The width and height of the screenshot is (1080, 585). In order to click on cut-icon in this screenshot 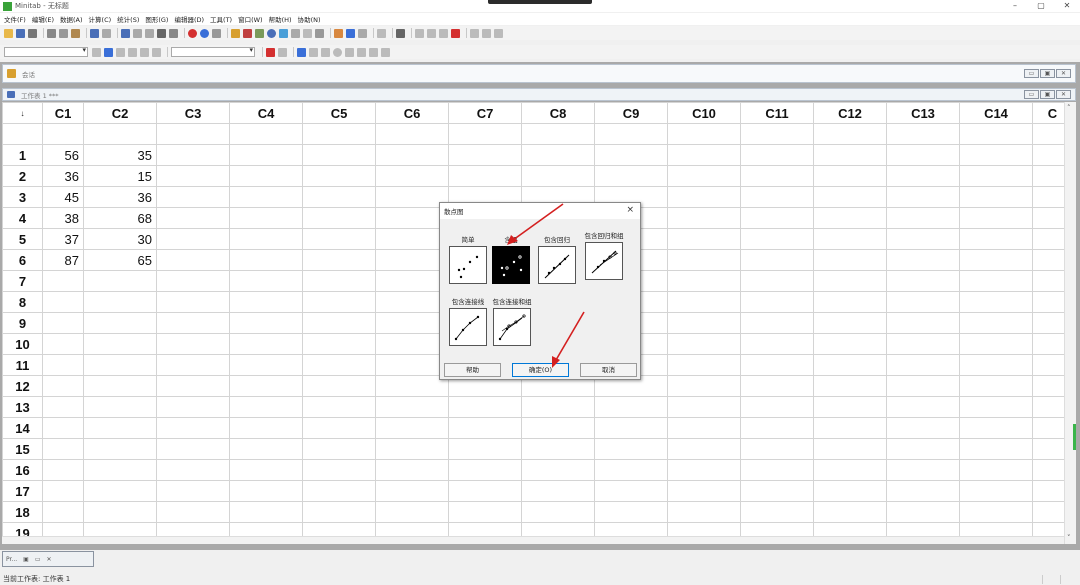, I will do `click(51, 33)`.